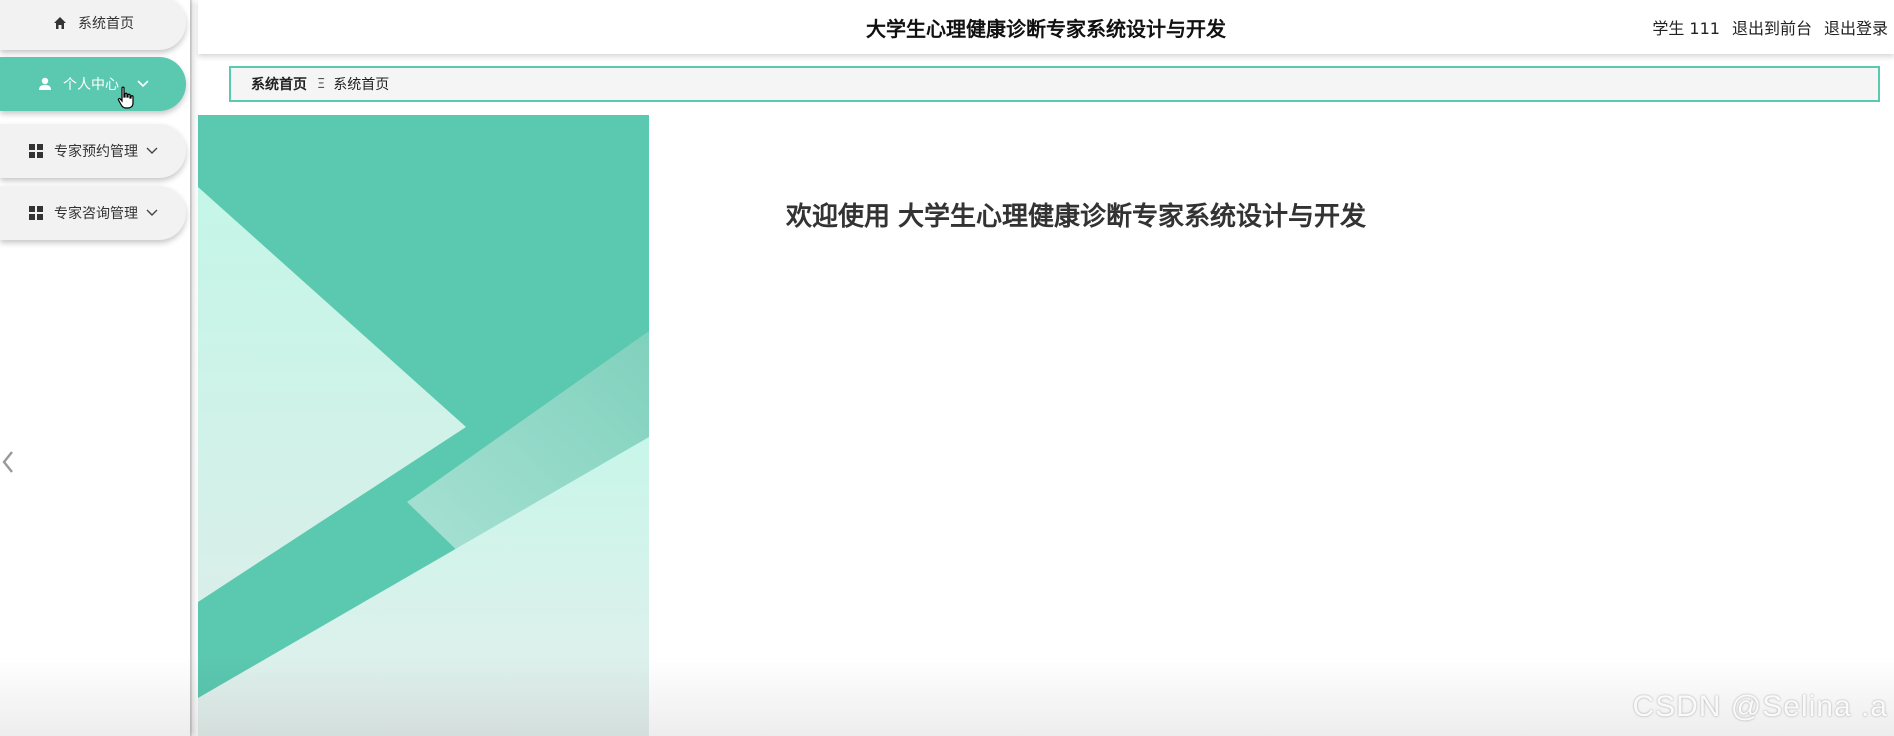 The width and height of the screenshot is (1894, 736). I want to click on sidebar-item-expert-consult: 专家咨询管理, so click(93, 213).